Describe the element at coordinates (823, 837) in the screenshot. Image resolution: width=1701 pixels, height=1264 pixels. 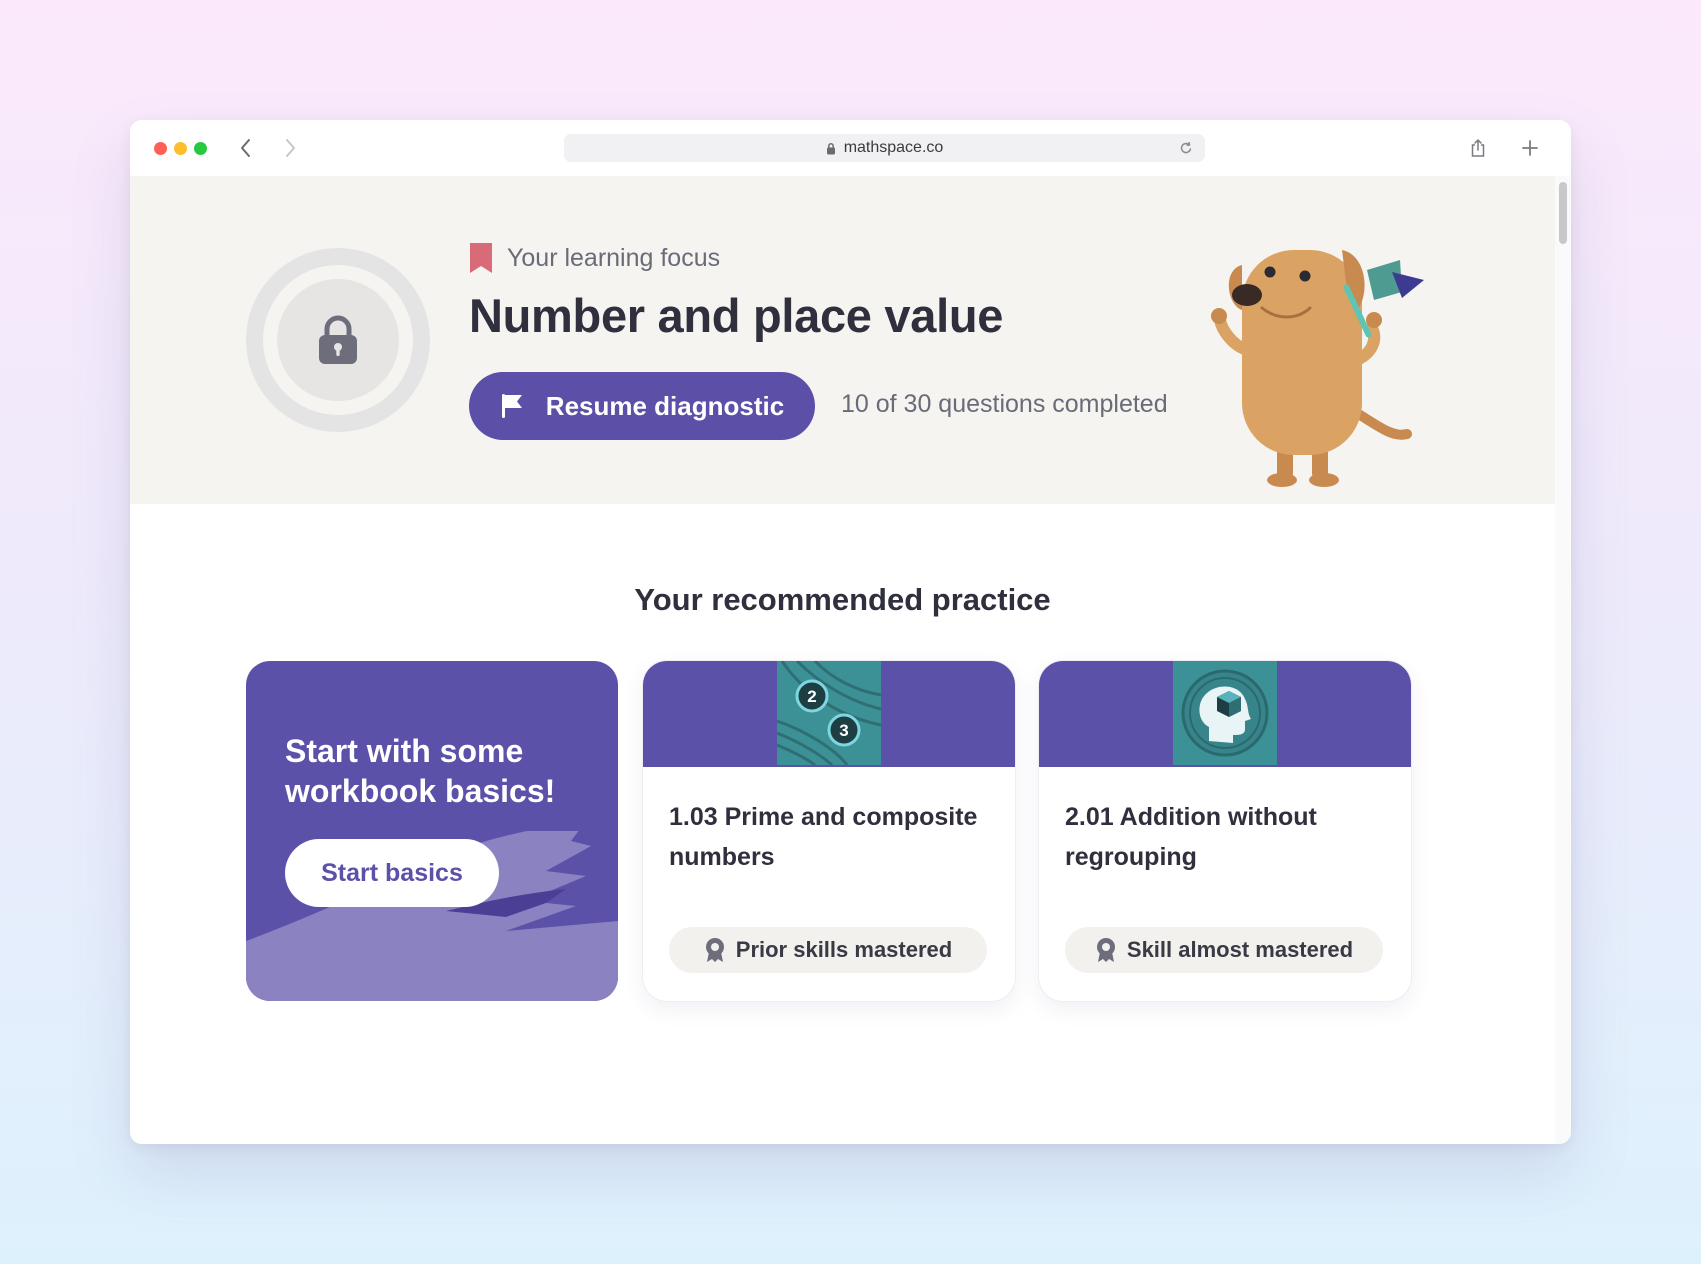
I see `skill-title: 1.03 Prime and composite numbers` at that location.